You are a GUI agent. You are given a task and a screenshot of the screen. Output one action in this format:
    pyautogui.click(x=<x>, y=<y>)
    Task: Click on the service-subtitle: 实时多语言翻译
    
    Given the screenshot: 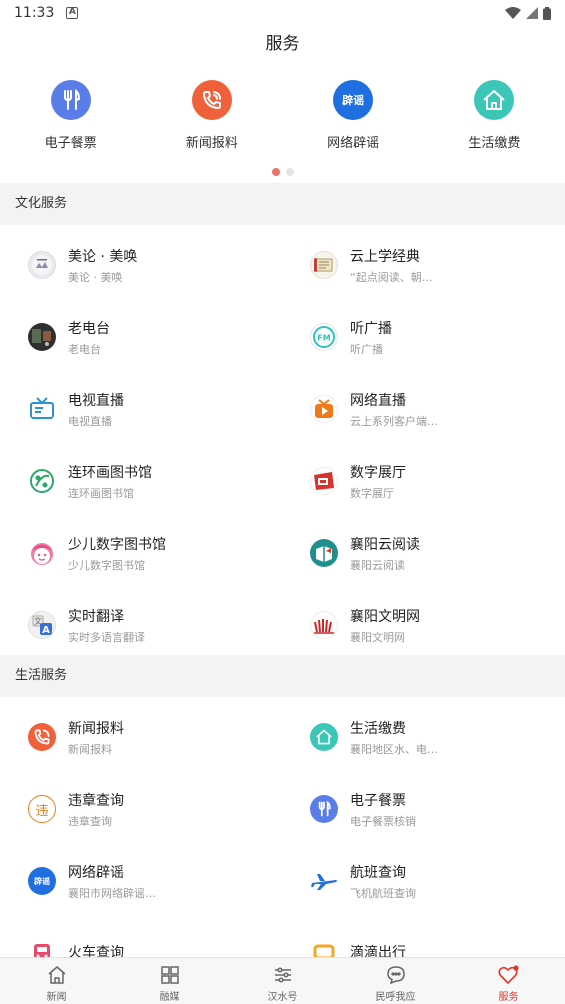 What is the action you would take?
    pyautogui.click(x=106, y=637)
    